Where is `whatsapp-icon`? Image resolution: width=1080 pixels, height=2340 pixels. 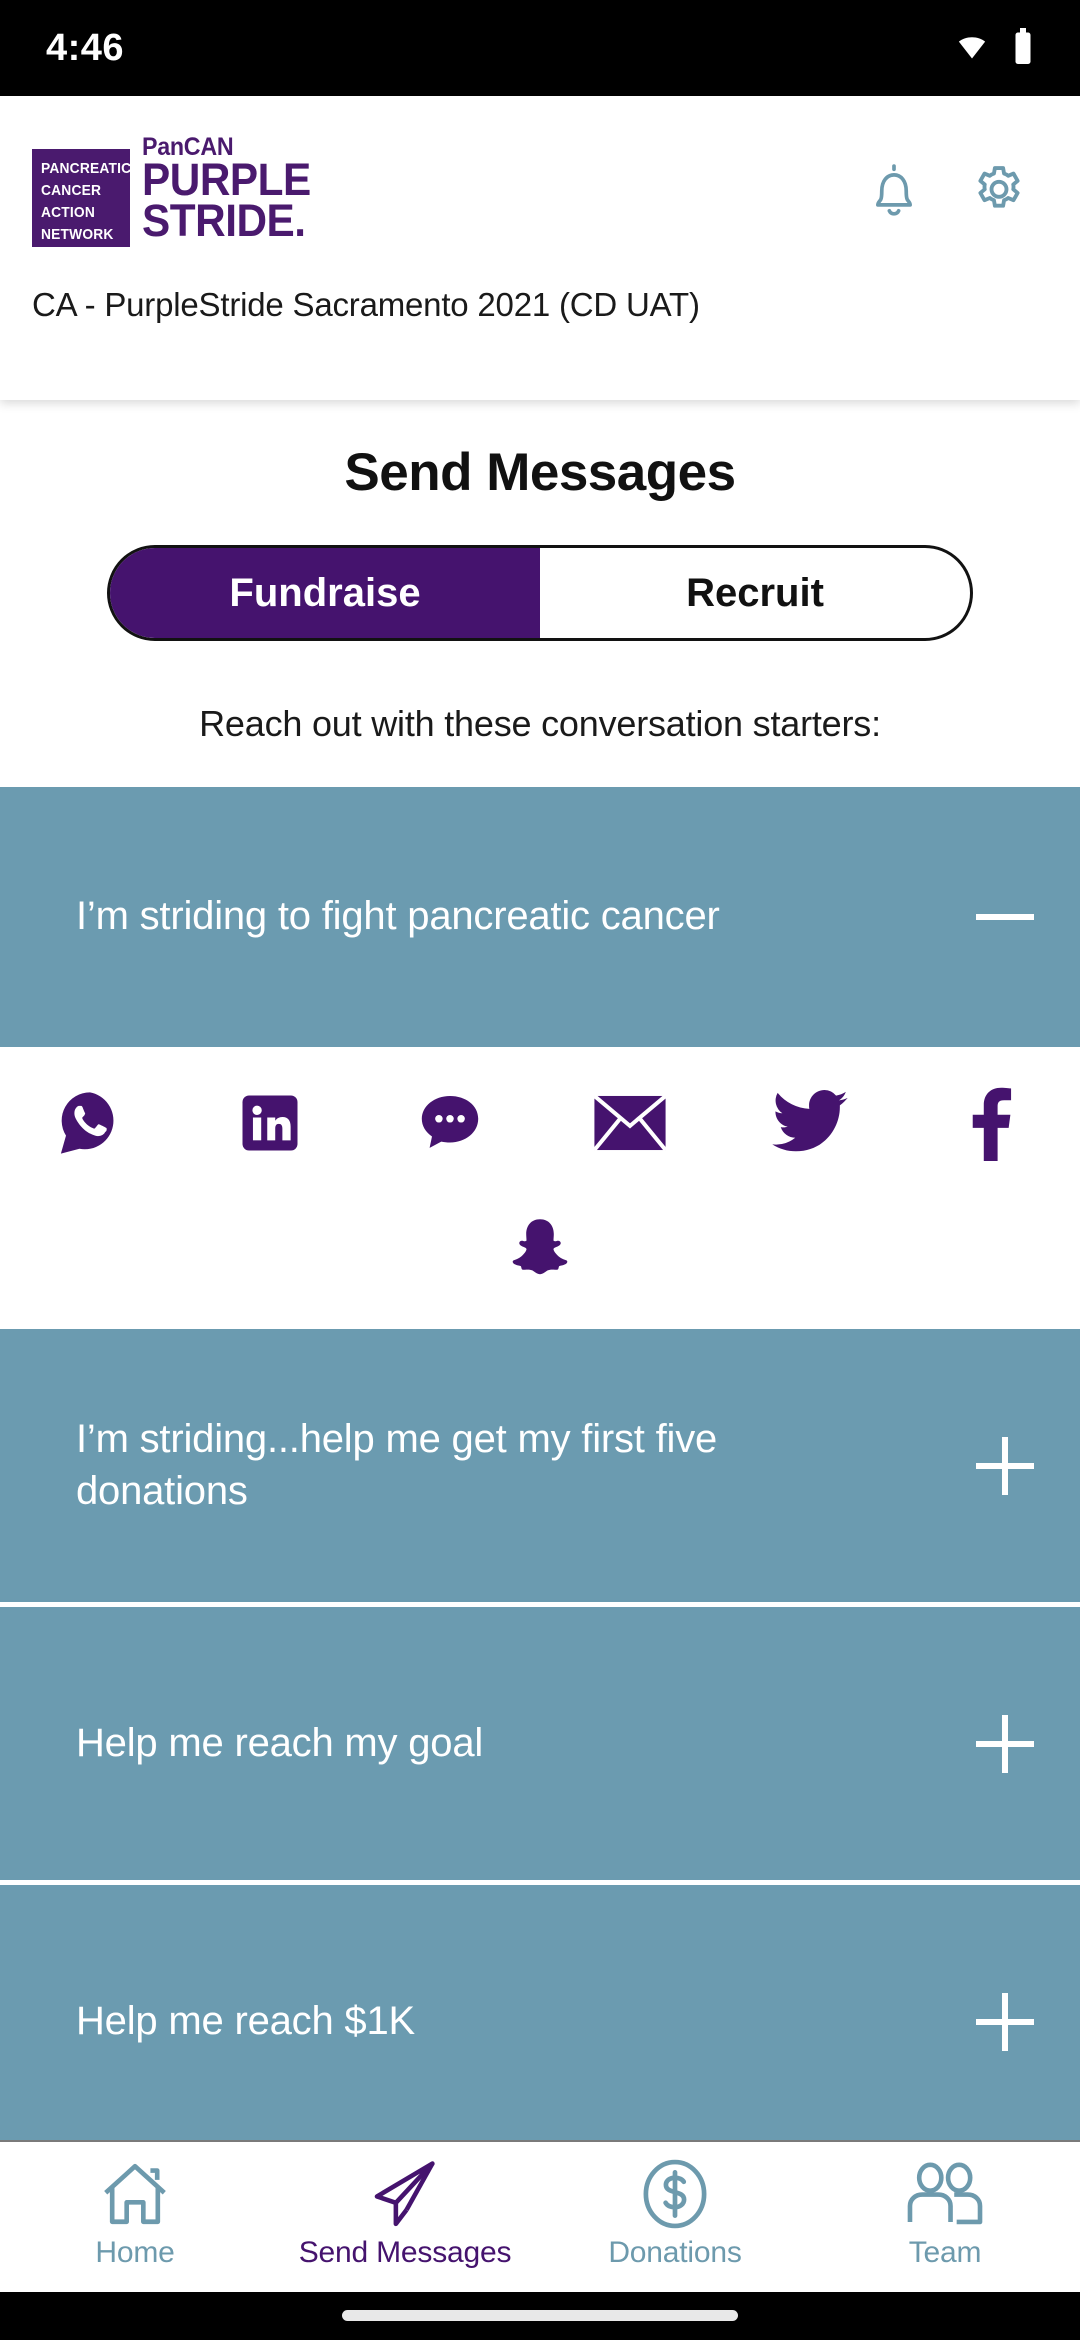
whatsapp-icon is located at coordinates (90, 1123).